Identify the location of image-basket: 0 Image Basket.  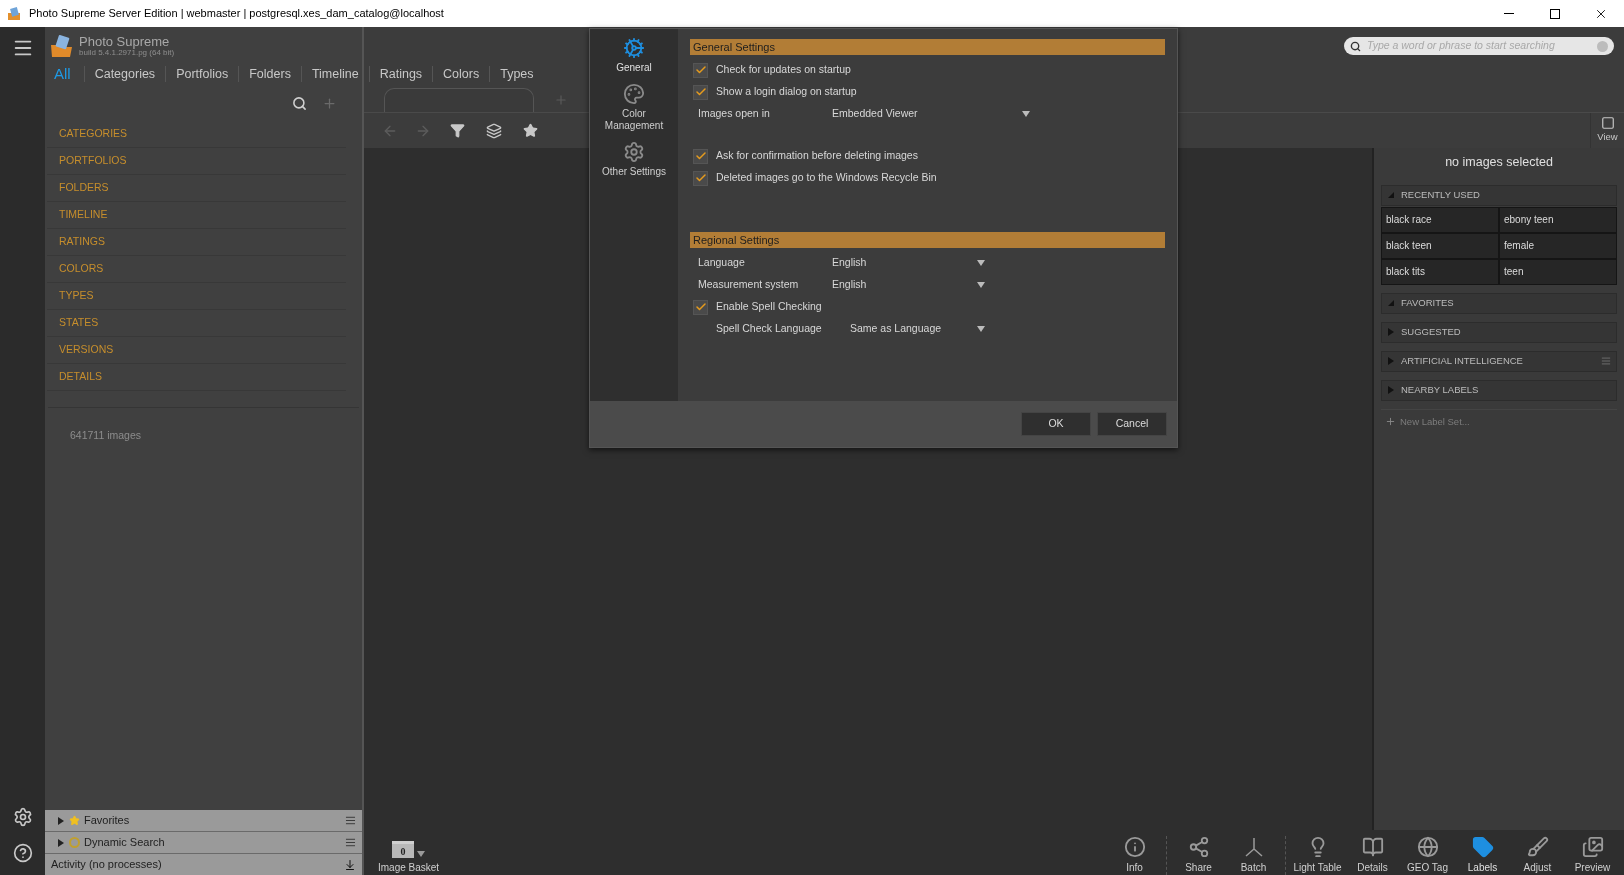
(409, 858).